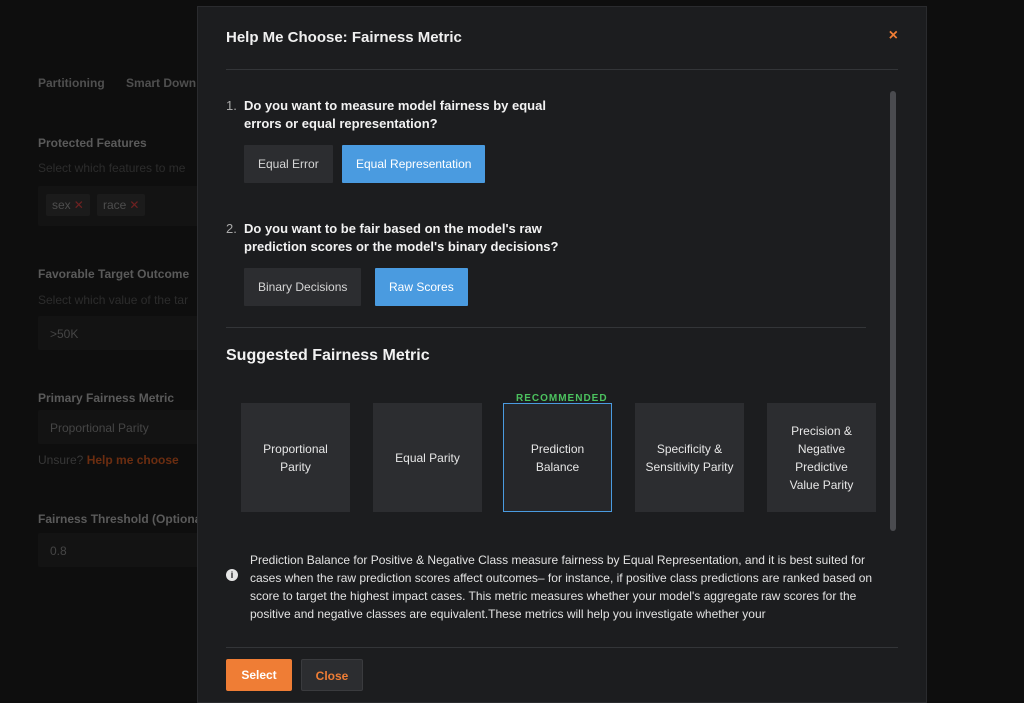 The height and width of the screenshot is (703, 1024). Describe the element at coordinates (546, 327) in the screenshot. I see `section-divider` at that location.